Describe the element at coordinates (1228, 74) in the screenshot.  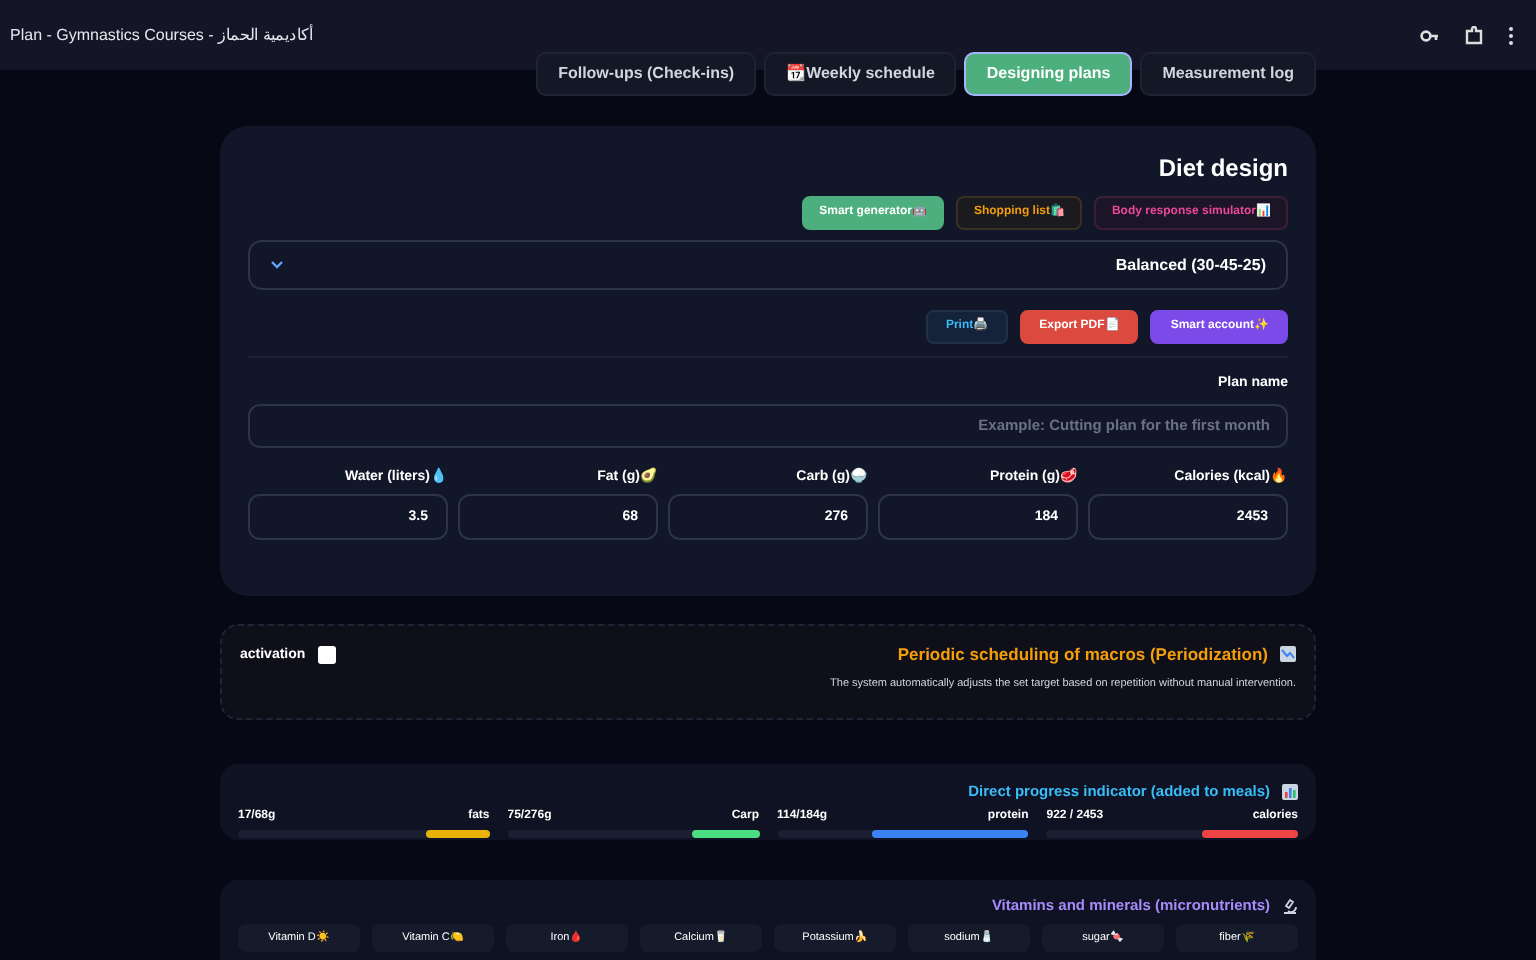
I see `tab: Measurement log` at that location.